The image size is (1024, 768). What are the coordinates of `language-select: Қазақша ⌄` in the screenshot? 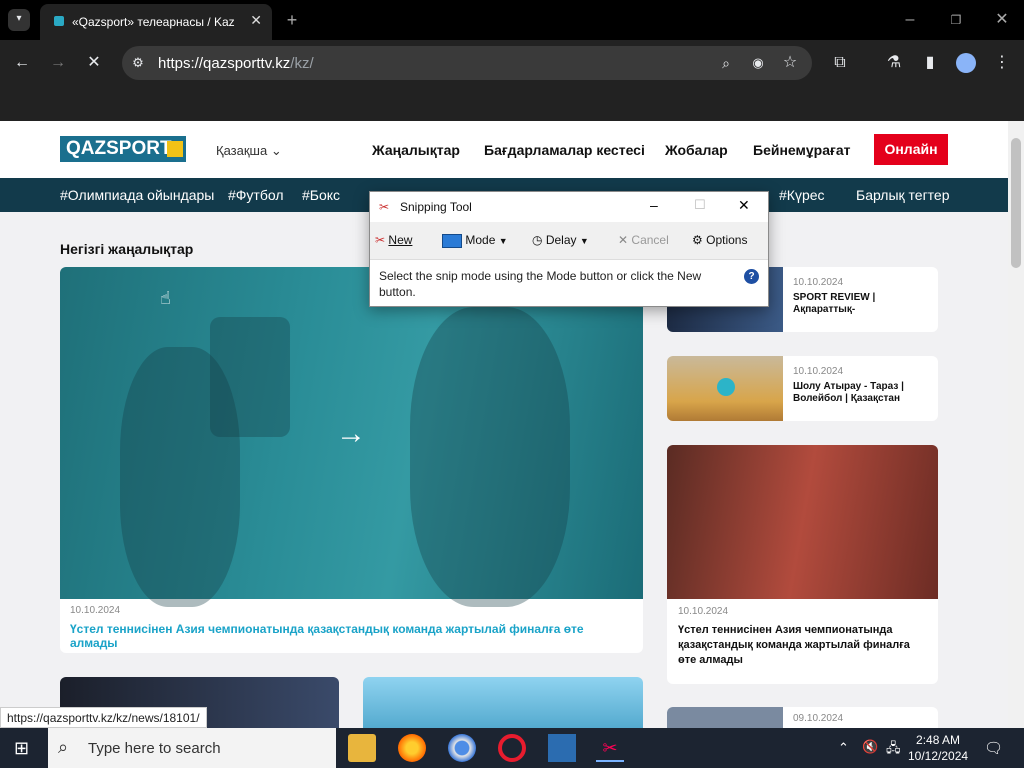 It's located at (249, 151).